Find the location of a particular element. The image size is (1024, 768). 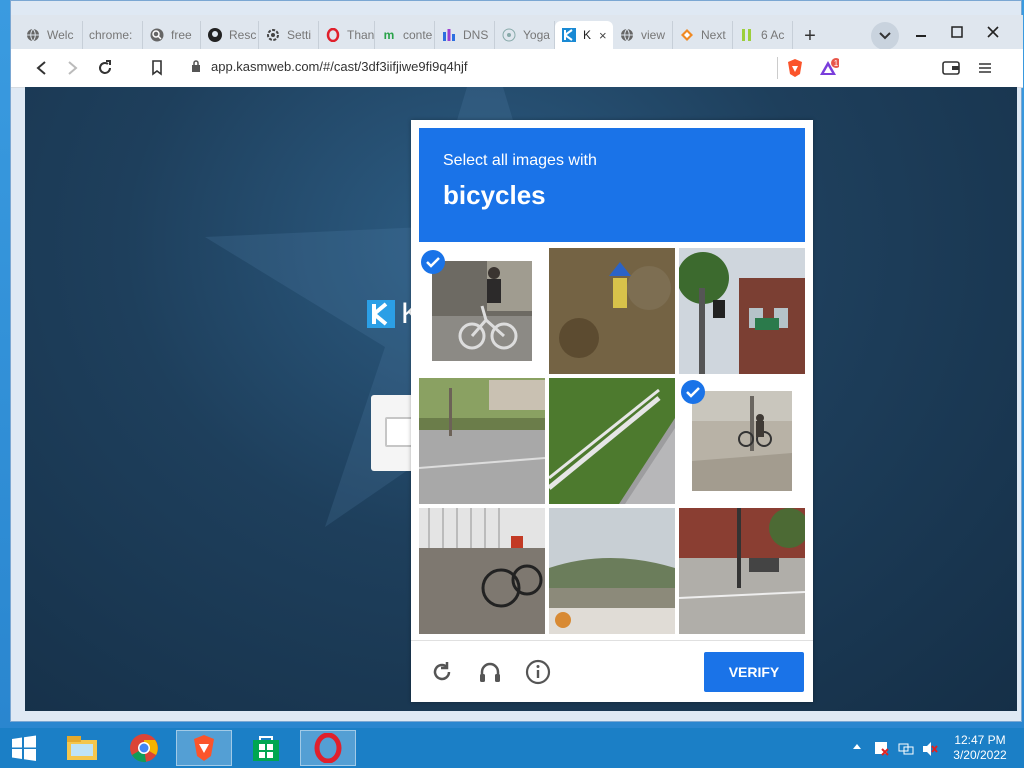

menu-icon is located at coordinates (985, 68).